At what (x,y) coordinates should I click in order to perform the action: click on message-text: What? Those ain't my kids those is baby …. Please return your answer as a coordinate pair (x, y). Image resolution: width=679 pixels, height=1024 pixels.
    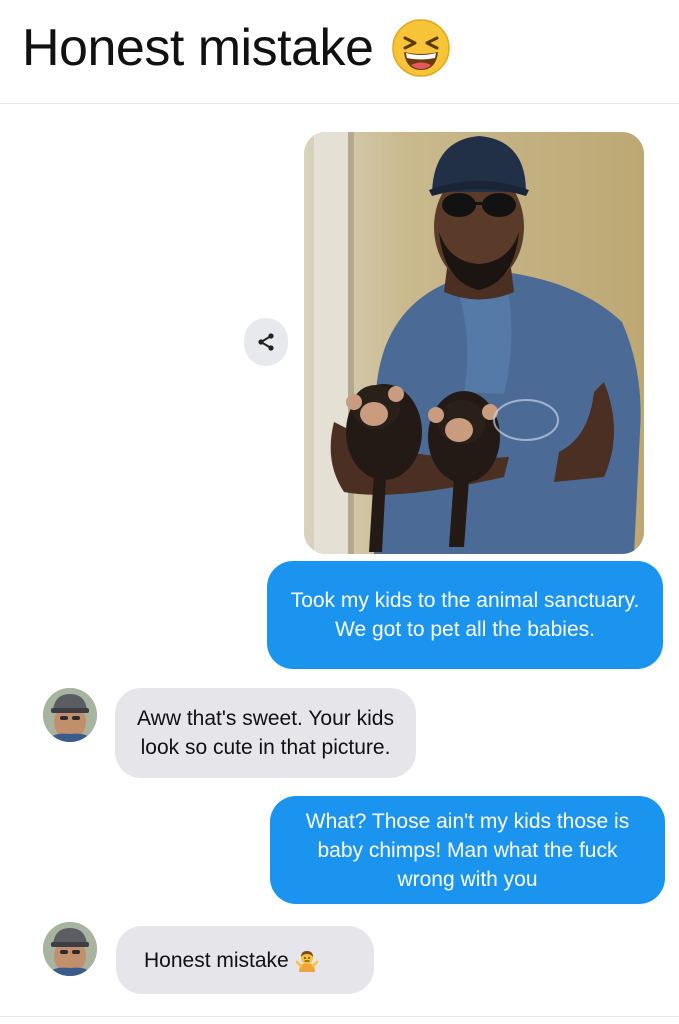
    Looking at the image, I should click on (467, 850).